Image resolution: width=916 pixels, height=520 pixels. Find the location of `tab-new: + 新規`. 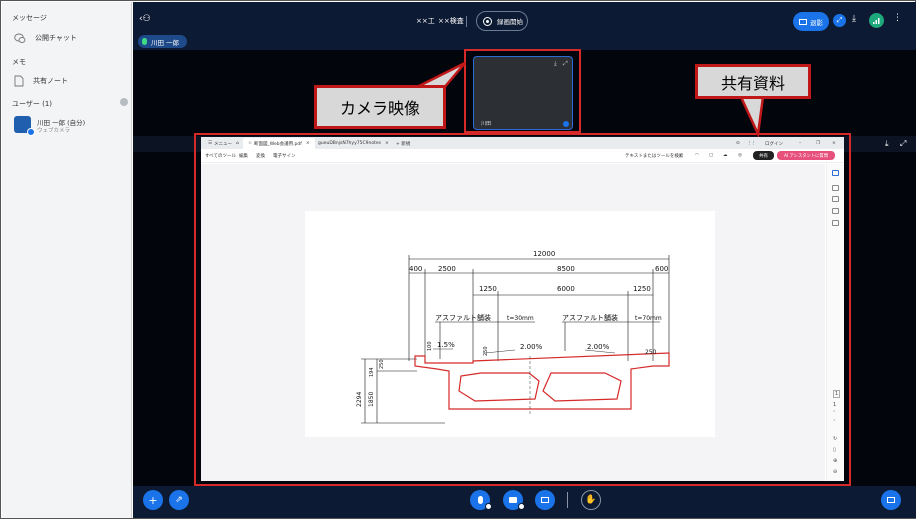

tab-new: + 新規 is located at coordinates (403, 143).